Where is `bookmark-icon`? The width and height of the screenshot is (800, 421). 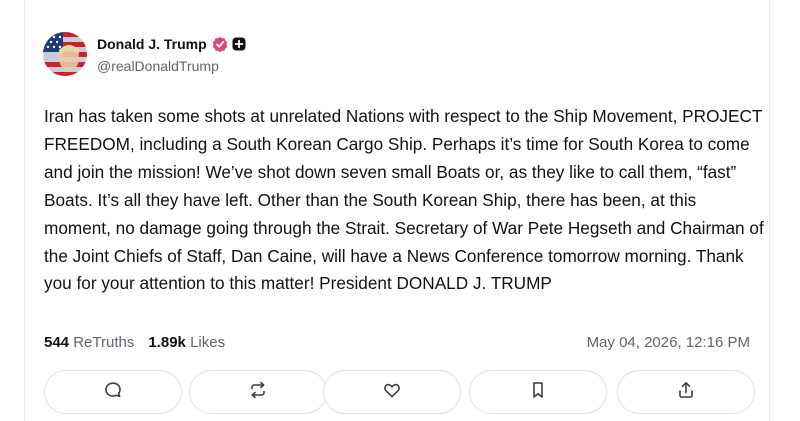 bookmark-icon is located at coordinates (538, 392).